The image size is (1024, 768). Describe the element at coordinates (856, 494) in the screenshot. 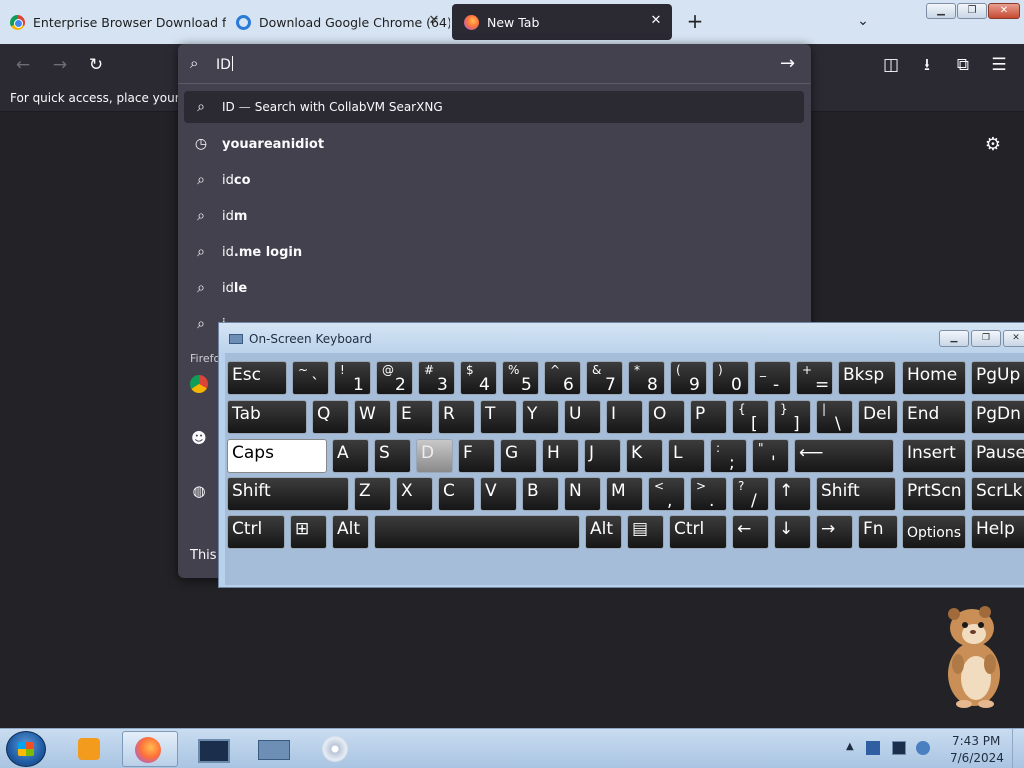

I see `key-rshift: Shift` at that location.